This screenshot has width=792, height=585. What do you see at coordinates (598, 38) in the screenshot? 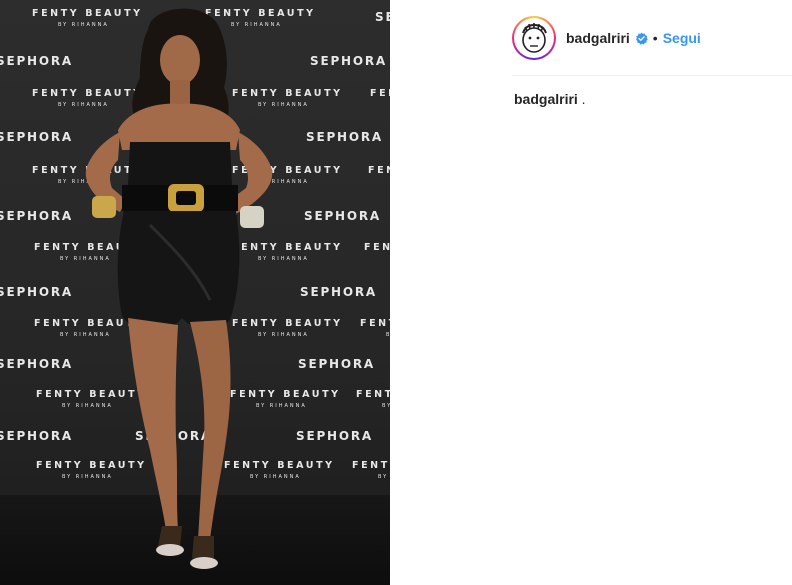
I see `username-link: badgalriri` at bounding box center [598, 38].